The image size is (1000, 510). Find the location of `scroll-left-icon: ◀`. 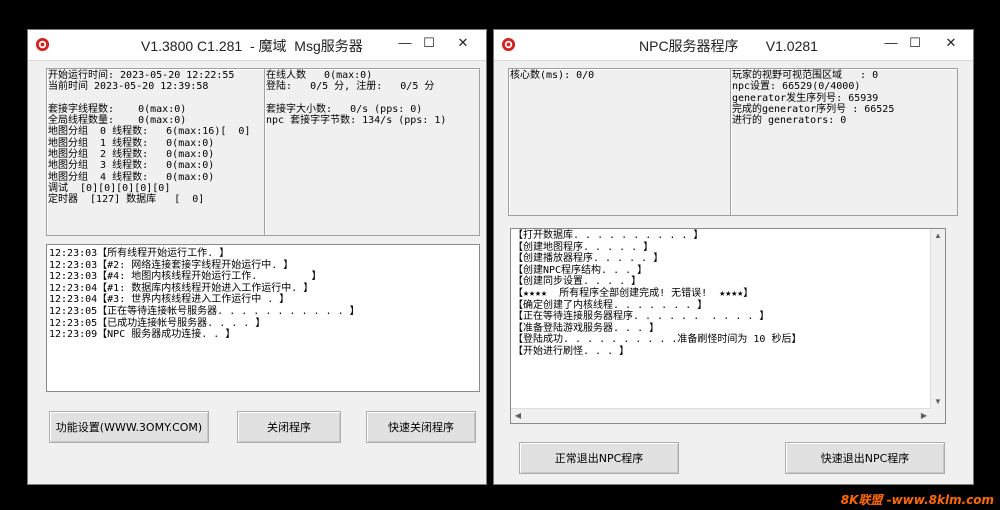

scroll-left-icon: ◀ is located at coordinates (518, 416).